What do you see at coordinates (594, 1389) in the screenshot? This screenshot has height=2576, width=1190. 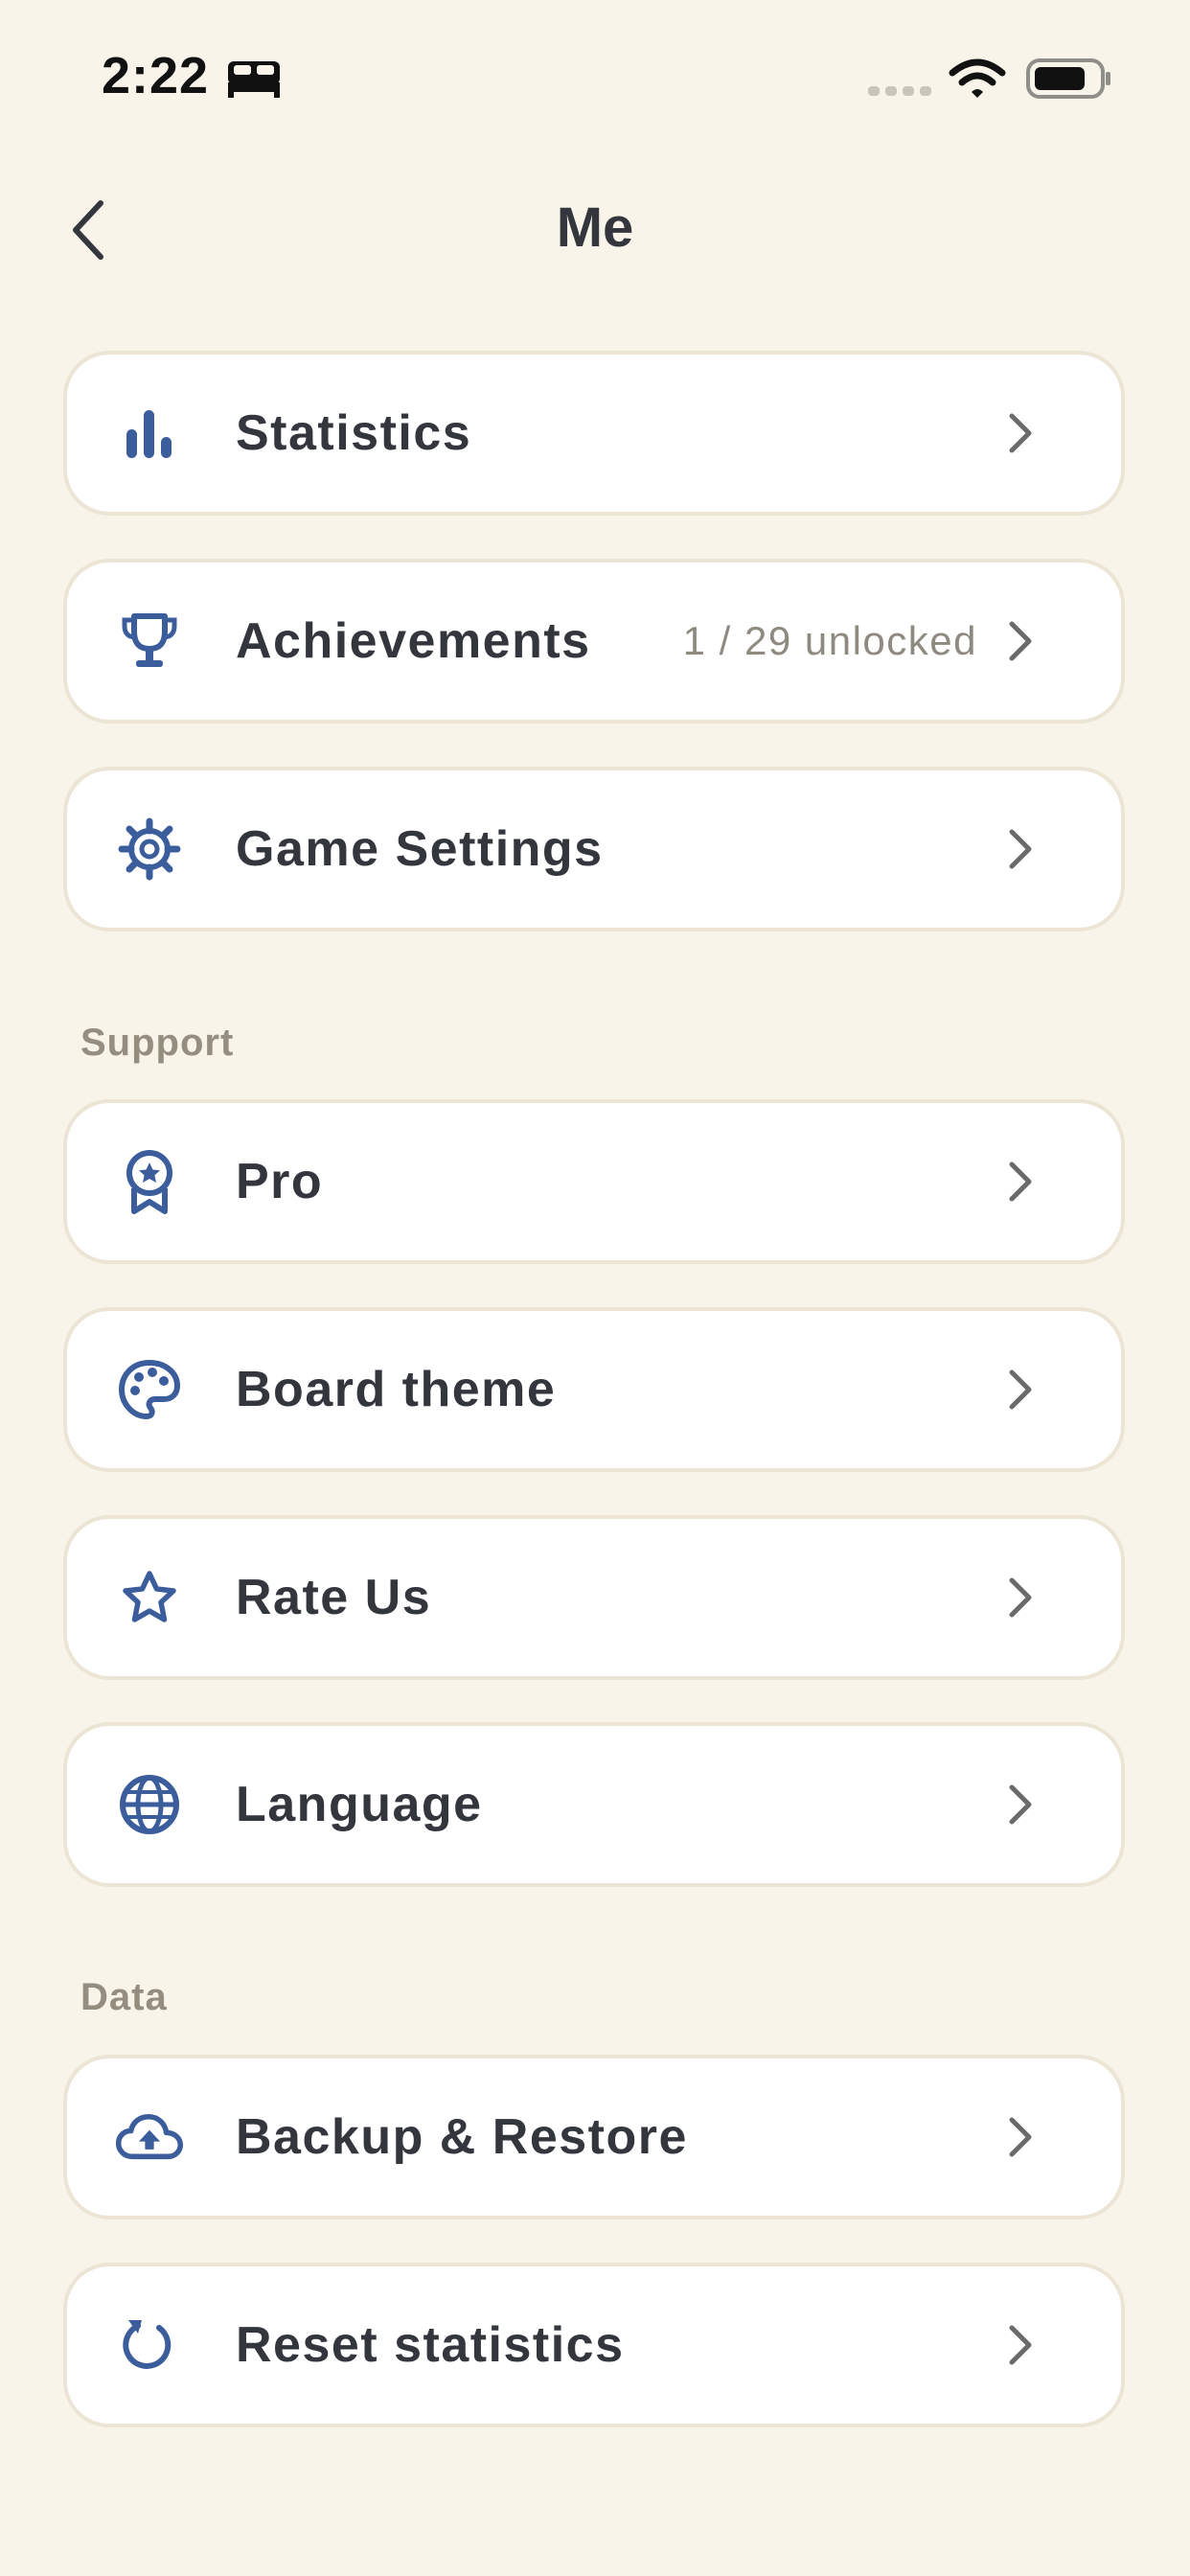 I see `menu-item-board-theme: Board theme` at bounding box center [594, 1389].